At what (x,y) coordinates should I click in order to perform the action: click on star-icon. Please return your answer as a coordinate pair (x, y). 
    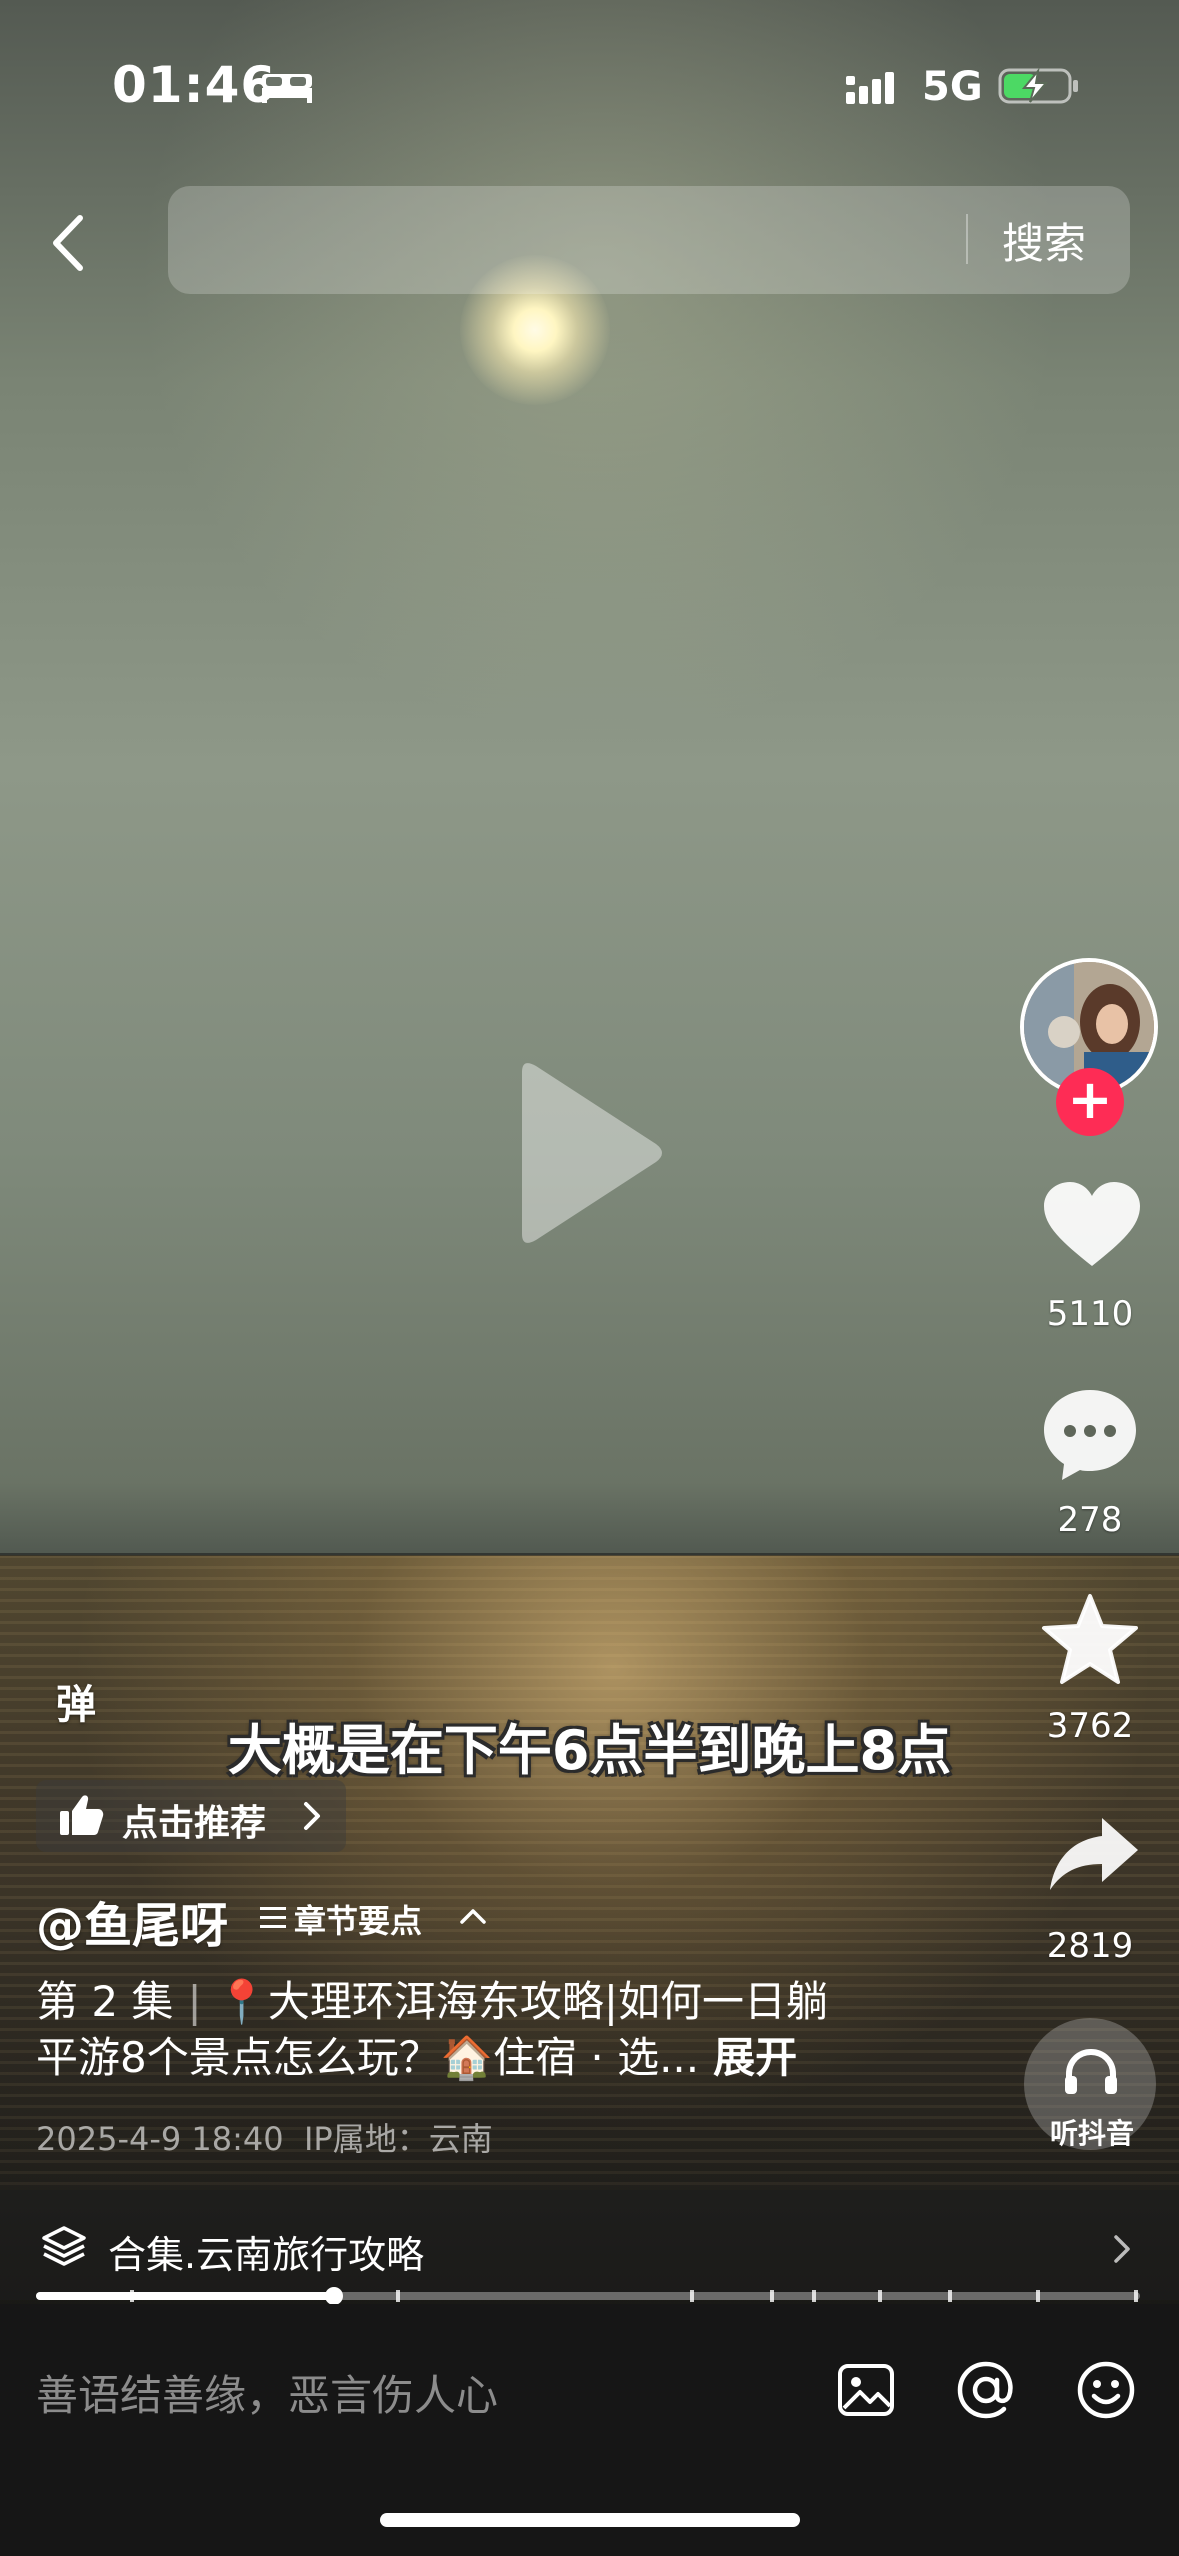
    Looking at the image, I should click on (1090, 1639).